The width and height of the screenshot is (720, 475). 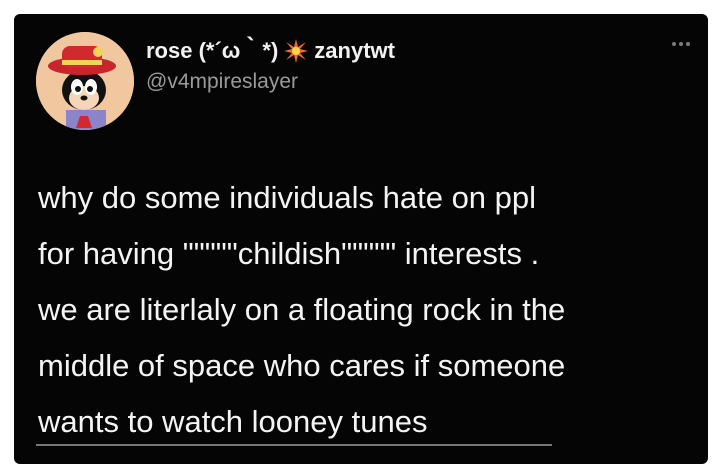 I want to click on tweet-header: rose (*´ω｀*) zanytwt @v4mpireslayer, so click(x=270, y=66).